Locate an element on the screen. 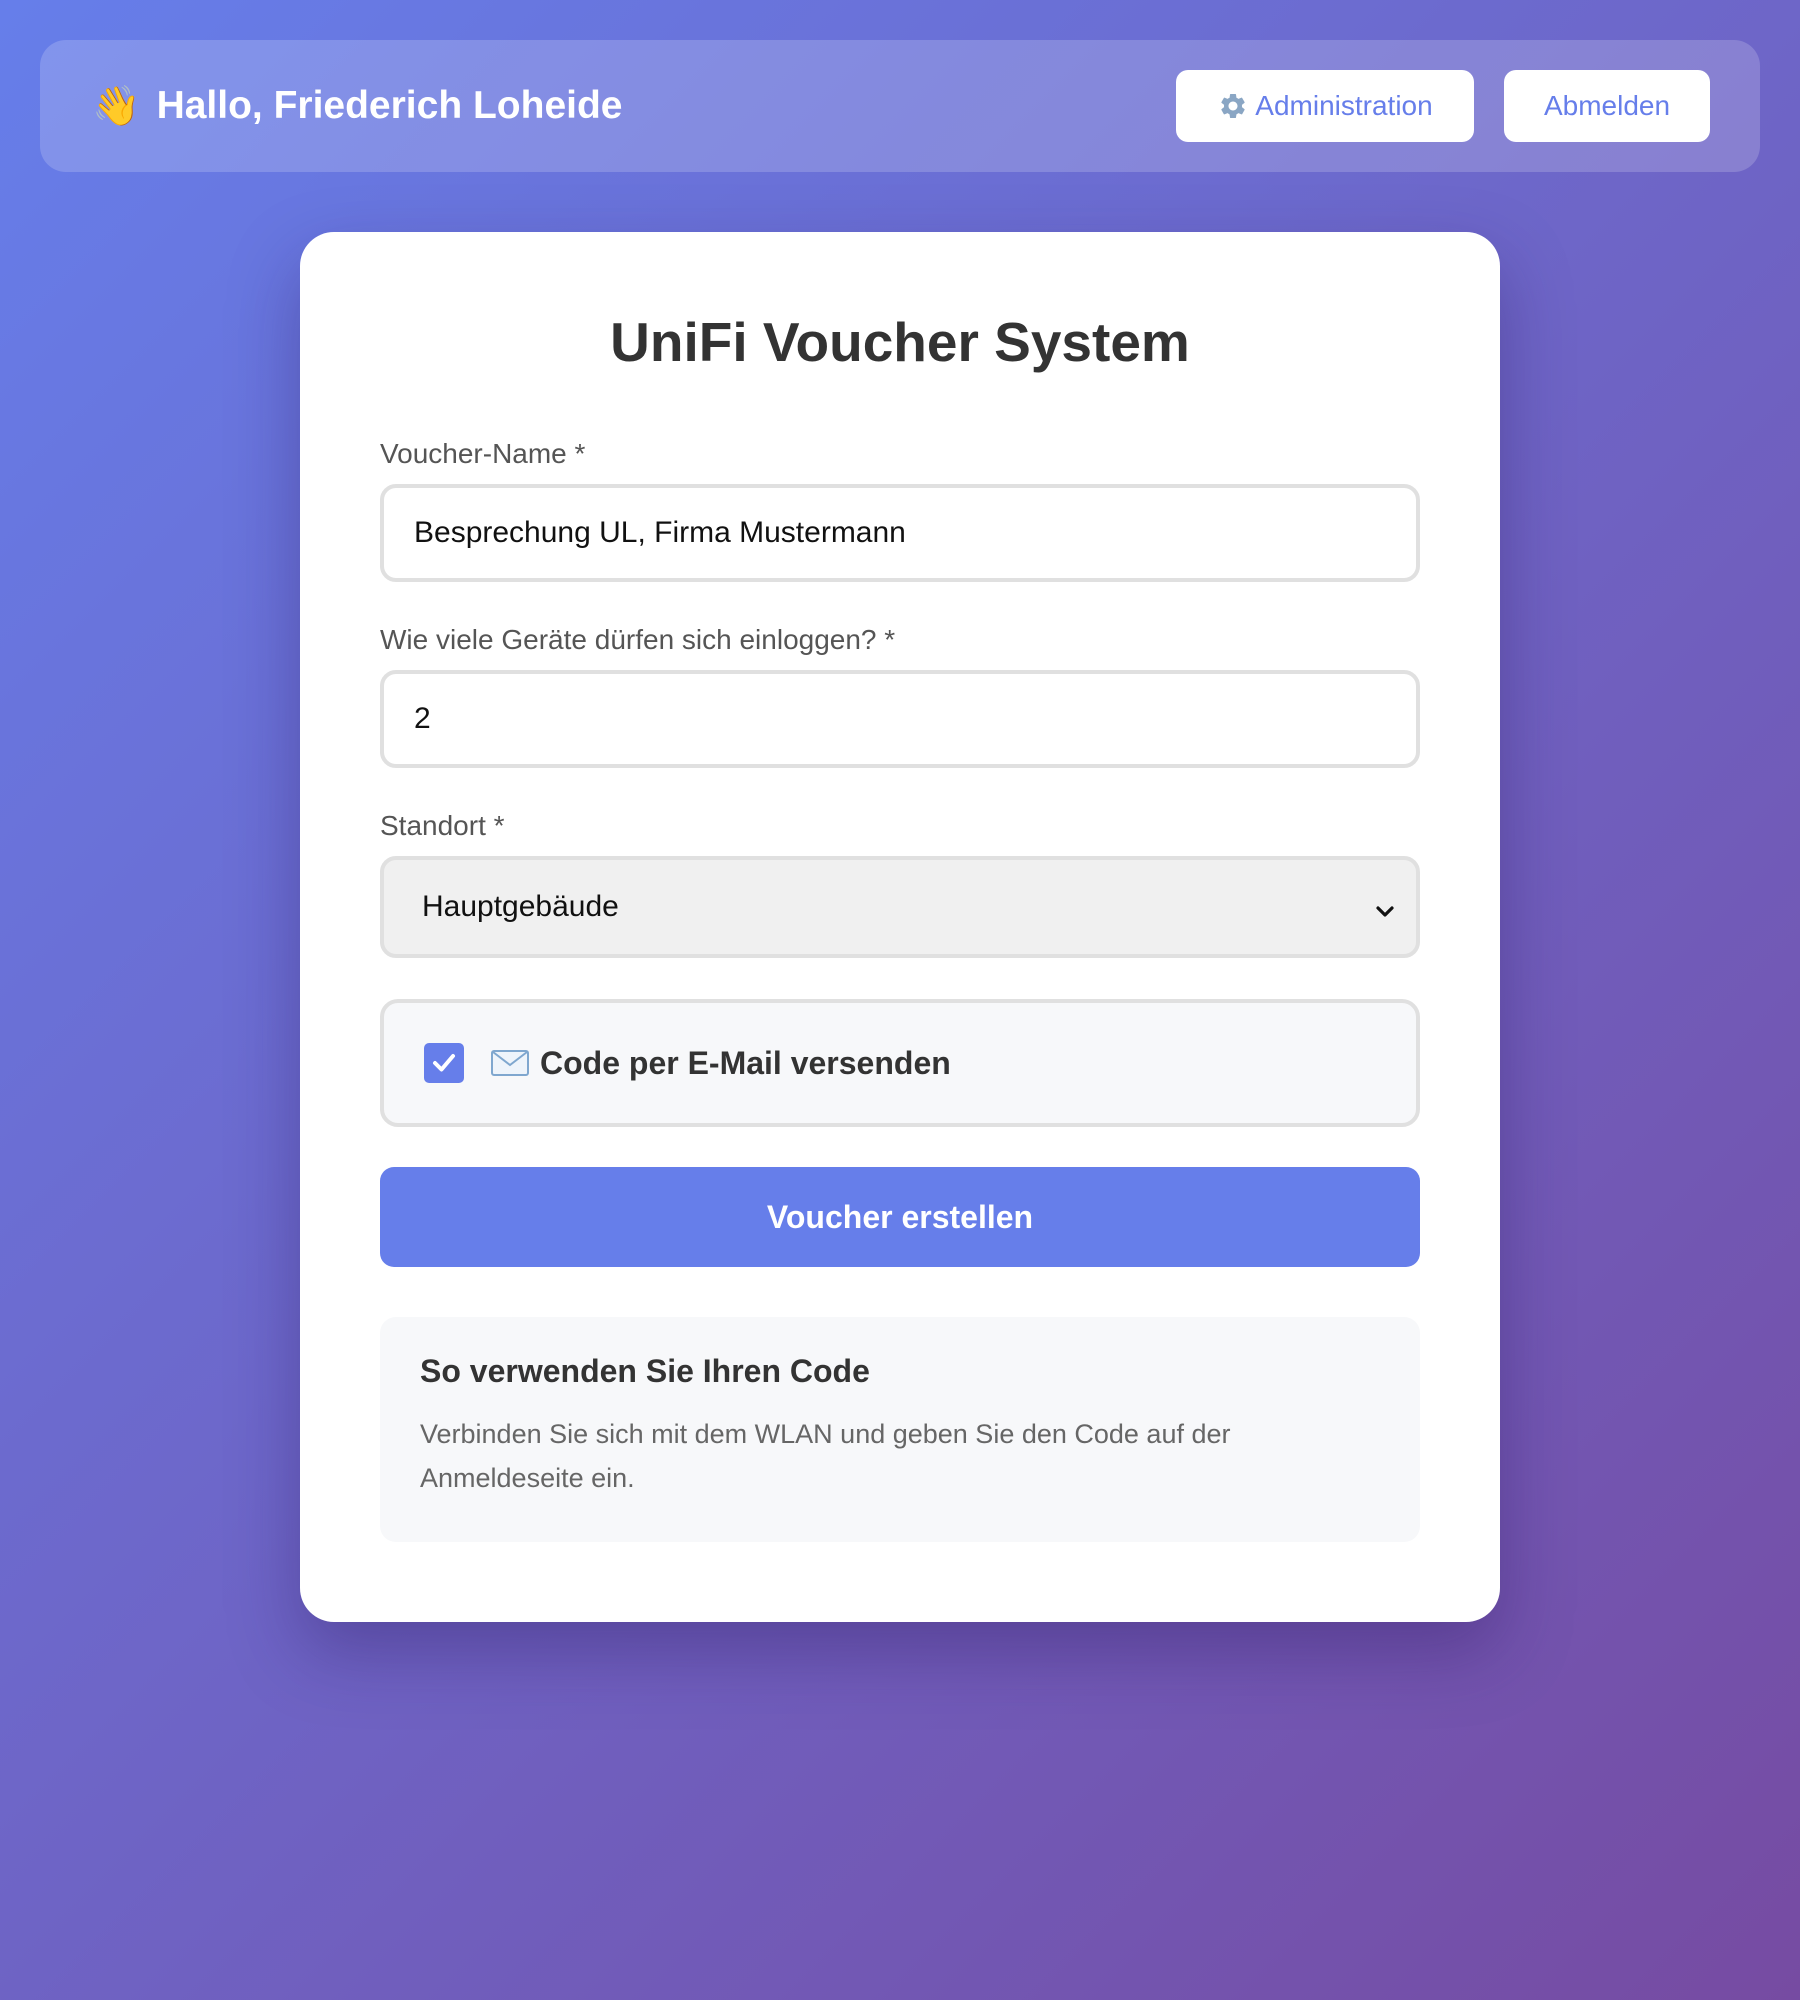  page-title: UniFi Voucher System is located at coordinates (900, 342).